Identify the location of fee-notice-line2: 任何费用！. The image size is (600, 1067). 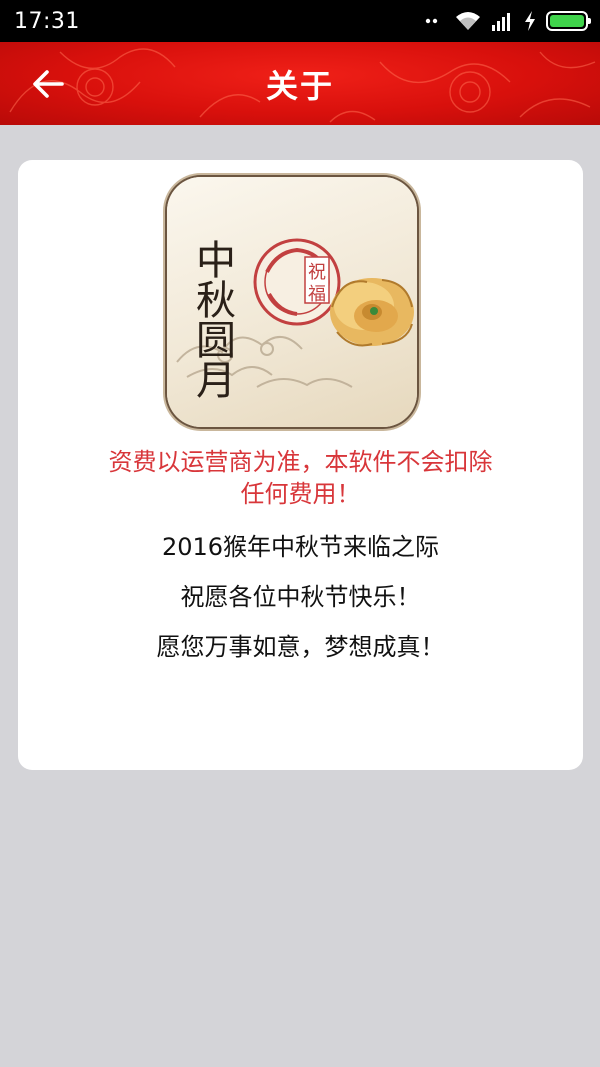
(300, 494).